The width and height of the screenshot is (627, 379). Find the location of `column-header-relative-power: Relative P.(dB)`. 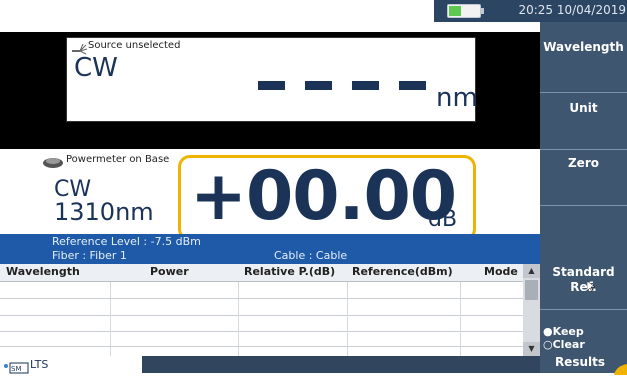

column-header-relative-power: Relative P.(dB) is located at coordinates (289, 271).